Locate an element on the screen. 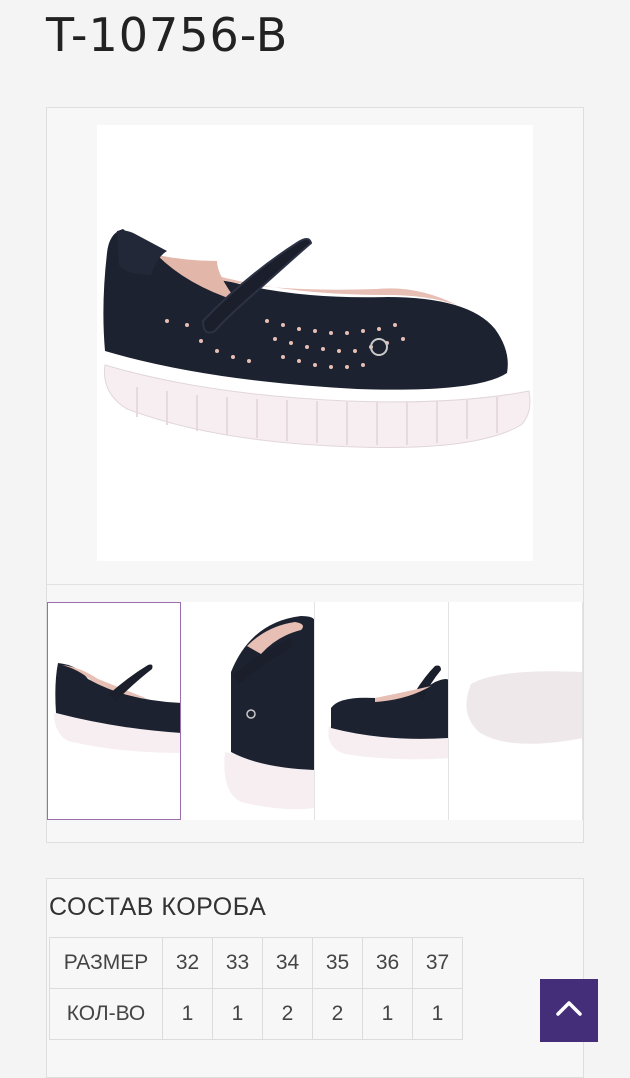 The image size is (630, 1078). size-cell: 36 is located at coordinates (387, 963).